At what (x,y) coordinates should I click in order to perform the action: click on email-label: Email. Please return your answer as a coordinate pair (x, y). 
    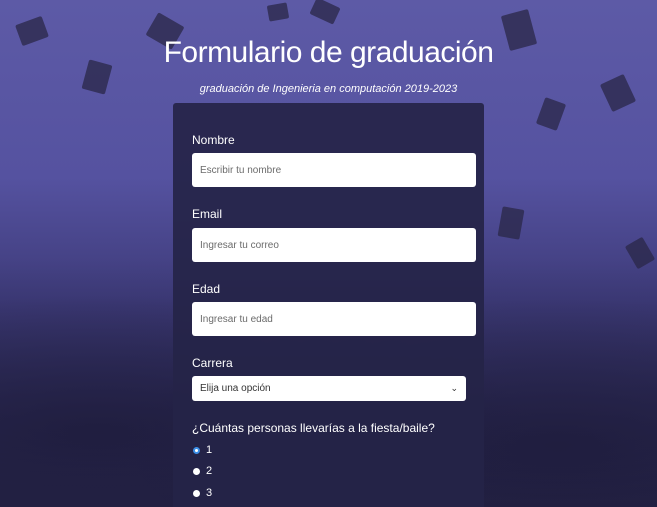
    Looking at the image, I should click on (207, 214).